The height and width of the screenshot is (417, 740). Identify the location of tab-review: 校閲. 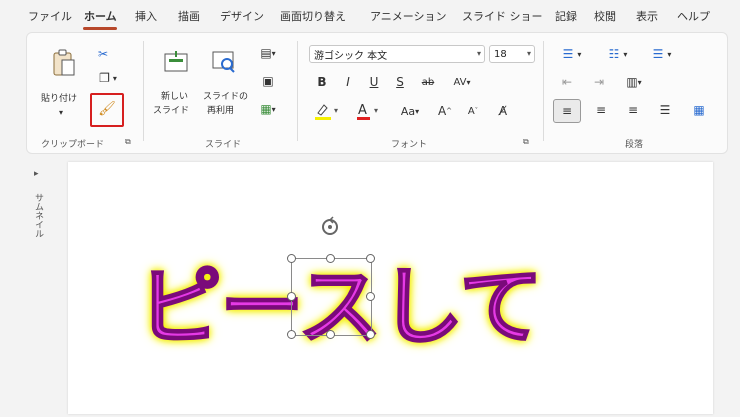
(605, 16).